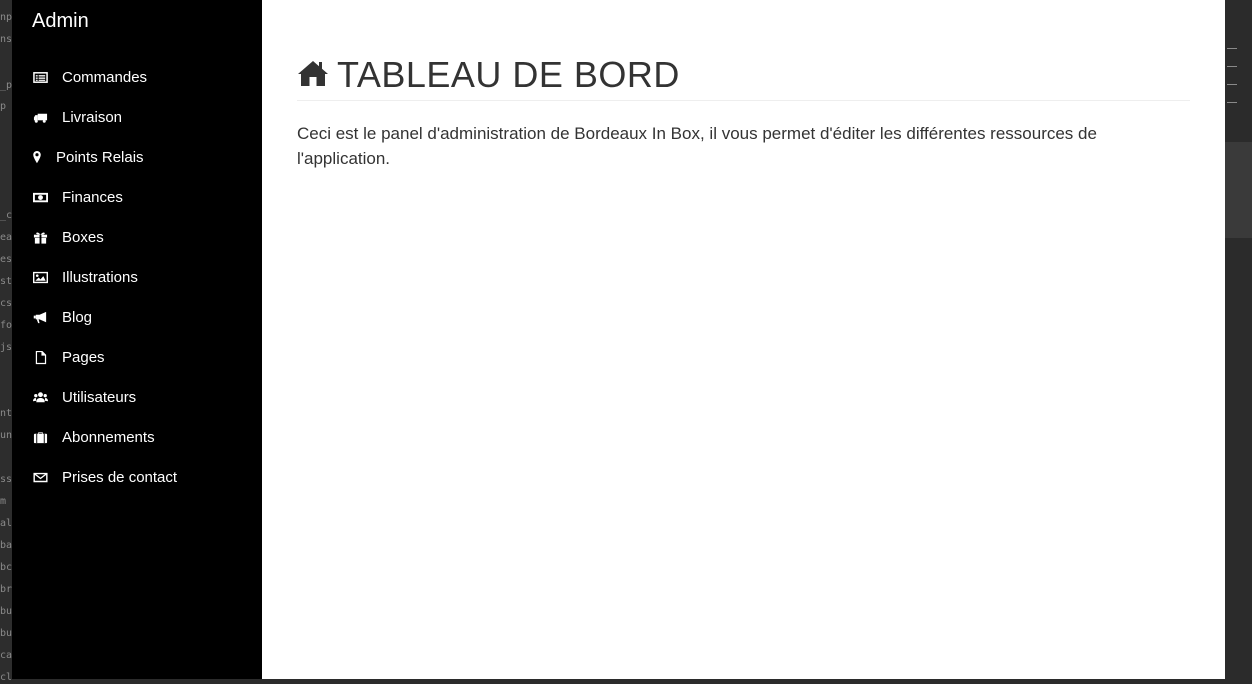 The height and width of the screenshot is (684, 1252). Describe the element at coordinates (83, 237) in the screenshot. I see `sidebar-item-label: Boxes` at that location.